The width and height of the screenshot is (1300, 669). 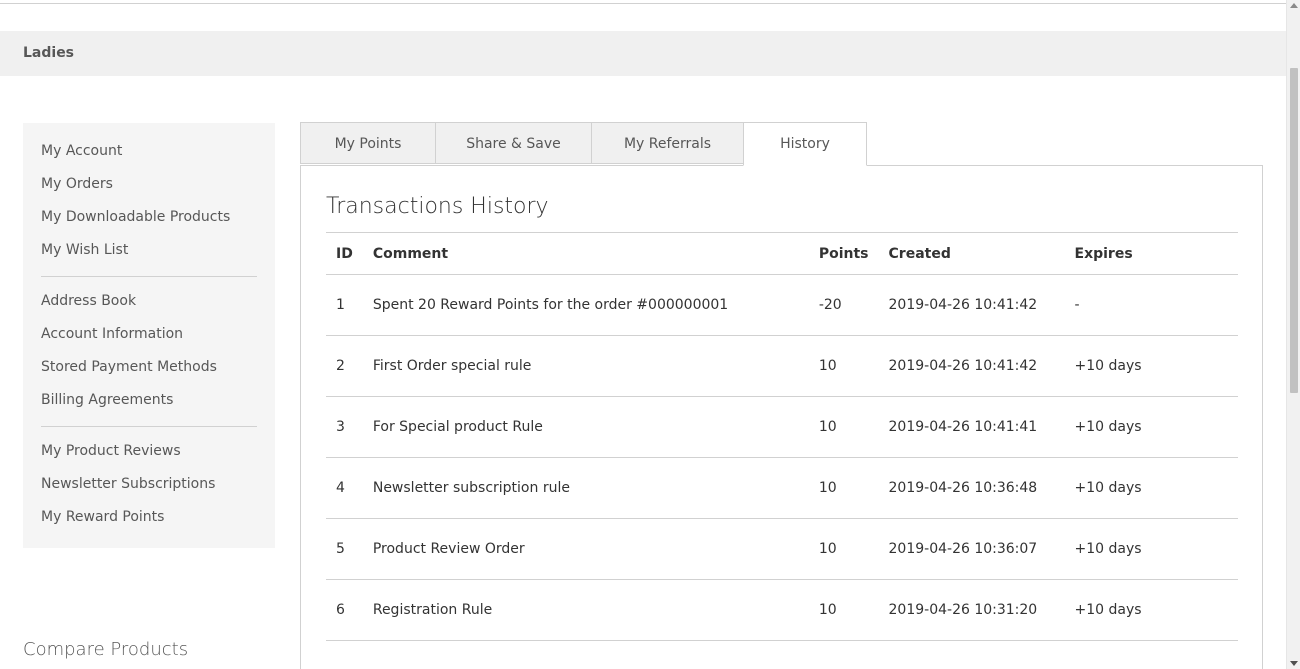 I want to click on scroll-down-arrow-icon, so click(x=1294, y=663).